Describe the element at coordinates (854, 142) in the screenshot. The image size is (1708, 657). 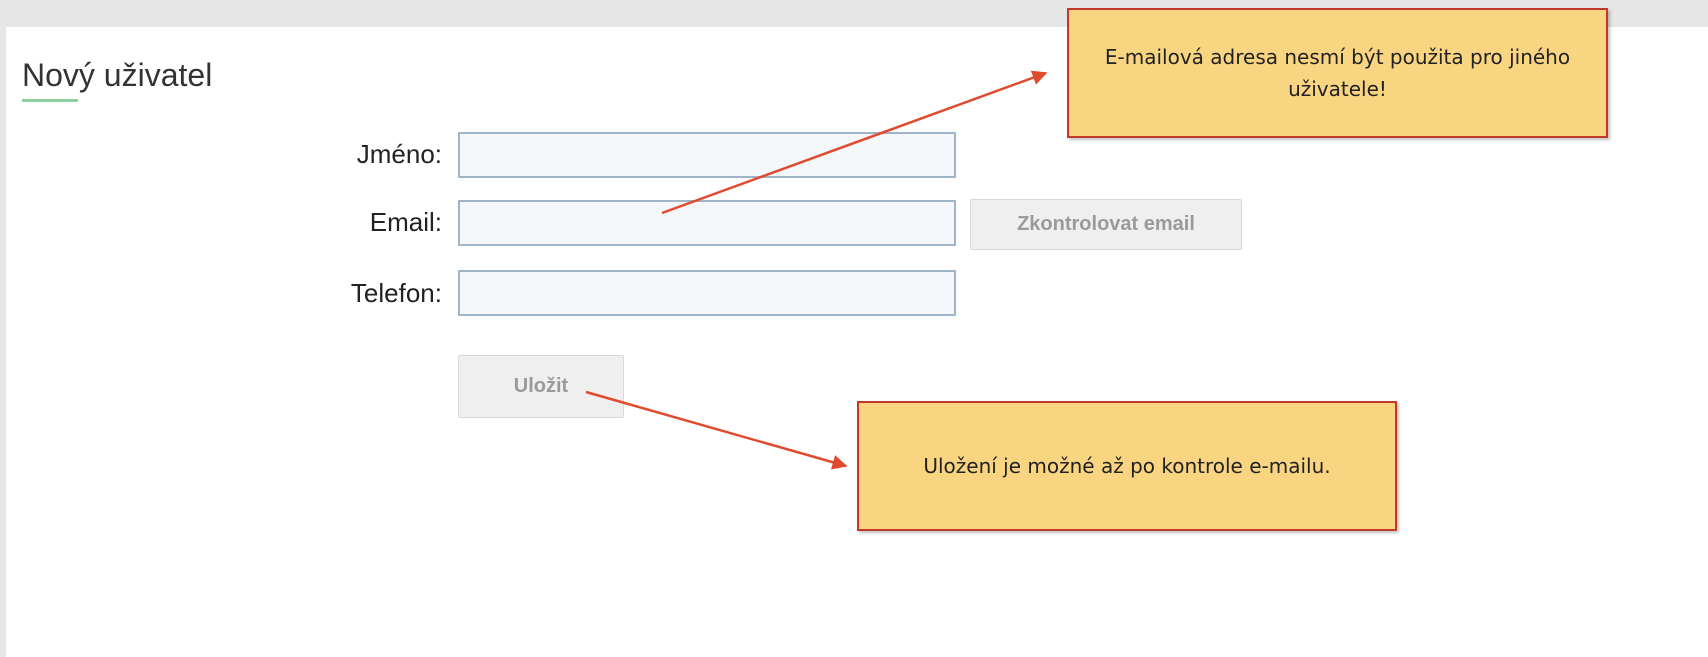
I see `email-arrow` at that location.